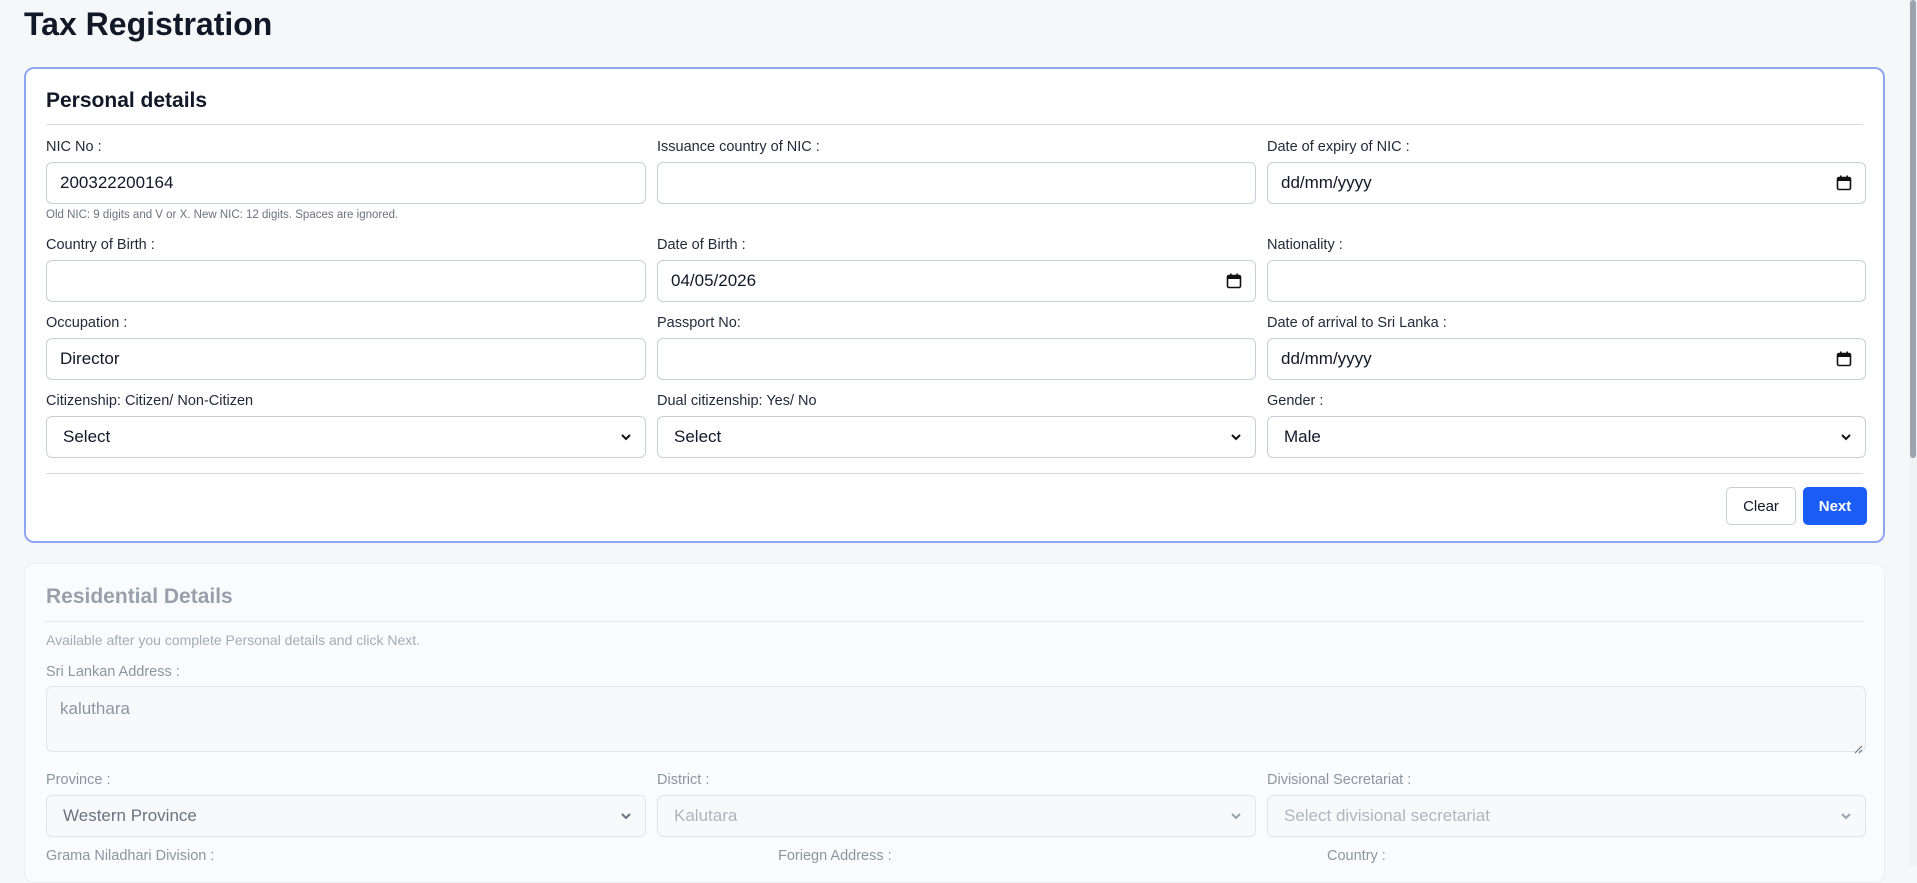 The height and width of the screenshot is (883, 1917). I want to click on province-value: Western Province, so click(130, 815).